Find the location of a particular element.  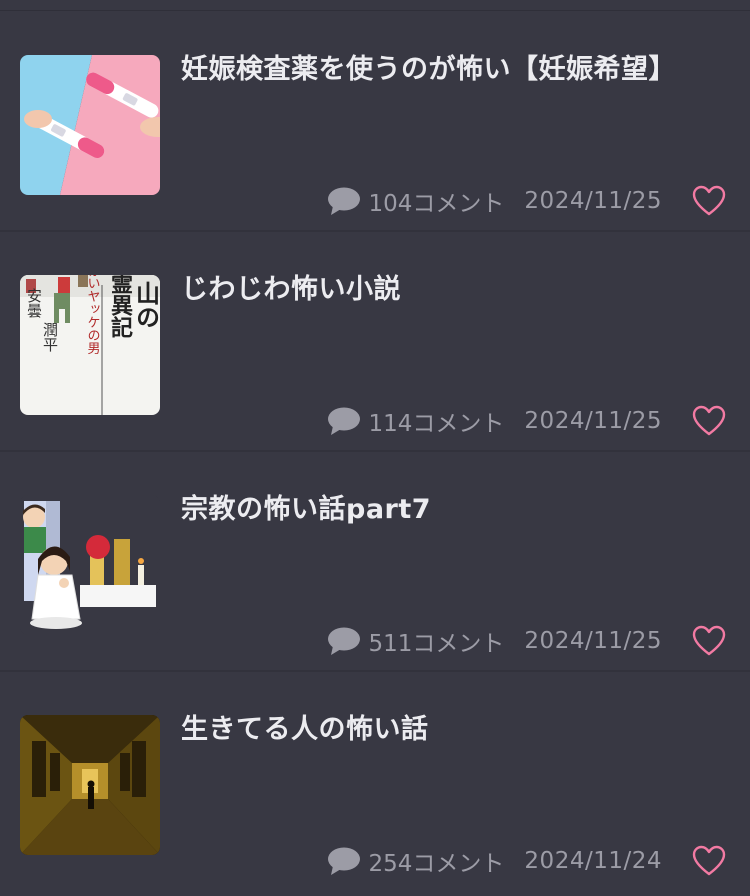

thread-meta: 254コメント 2024/11/24 is located at coordinates (526, 861).